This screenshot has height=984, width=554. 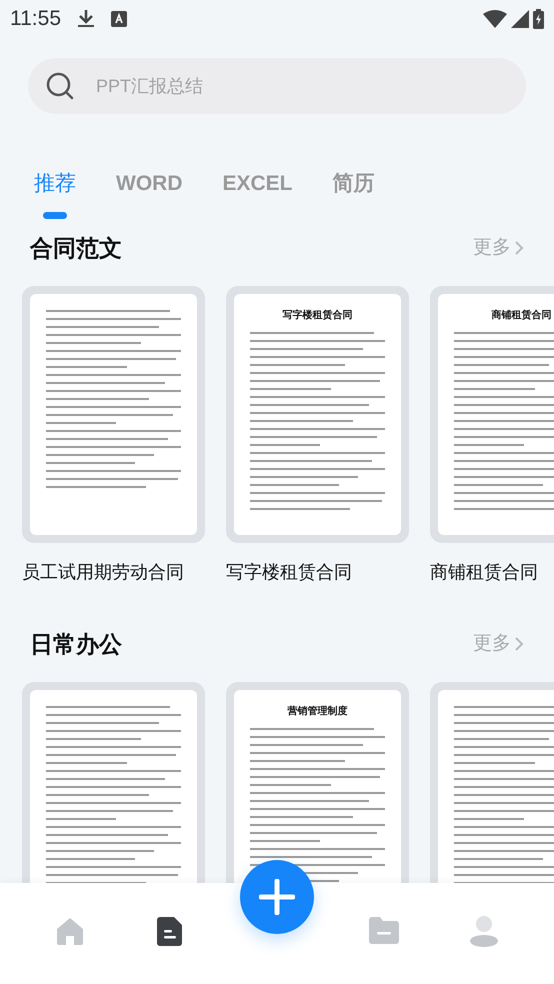 I want to click on section-title: 合同范文, so click(x=76, y=248).